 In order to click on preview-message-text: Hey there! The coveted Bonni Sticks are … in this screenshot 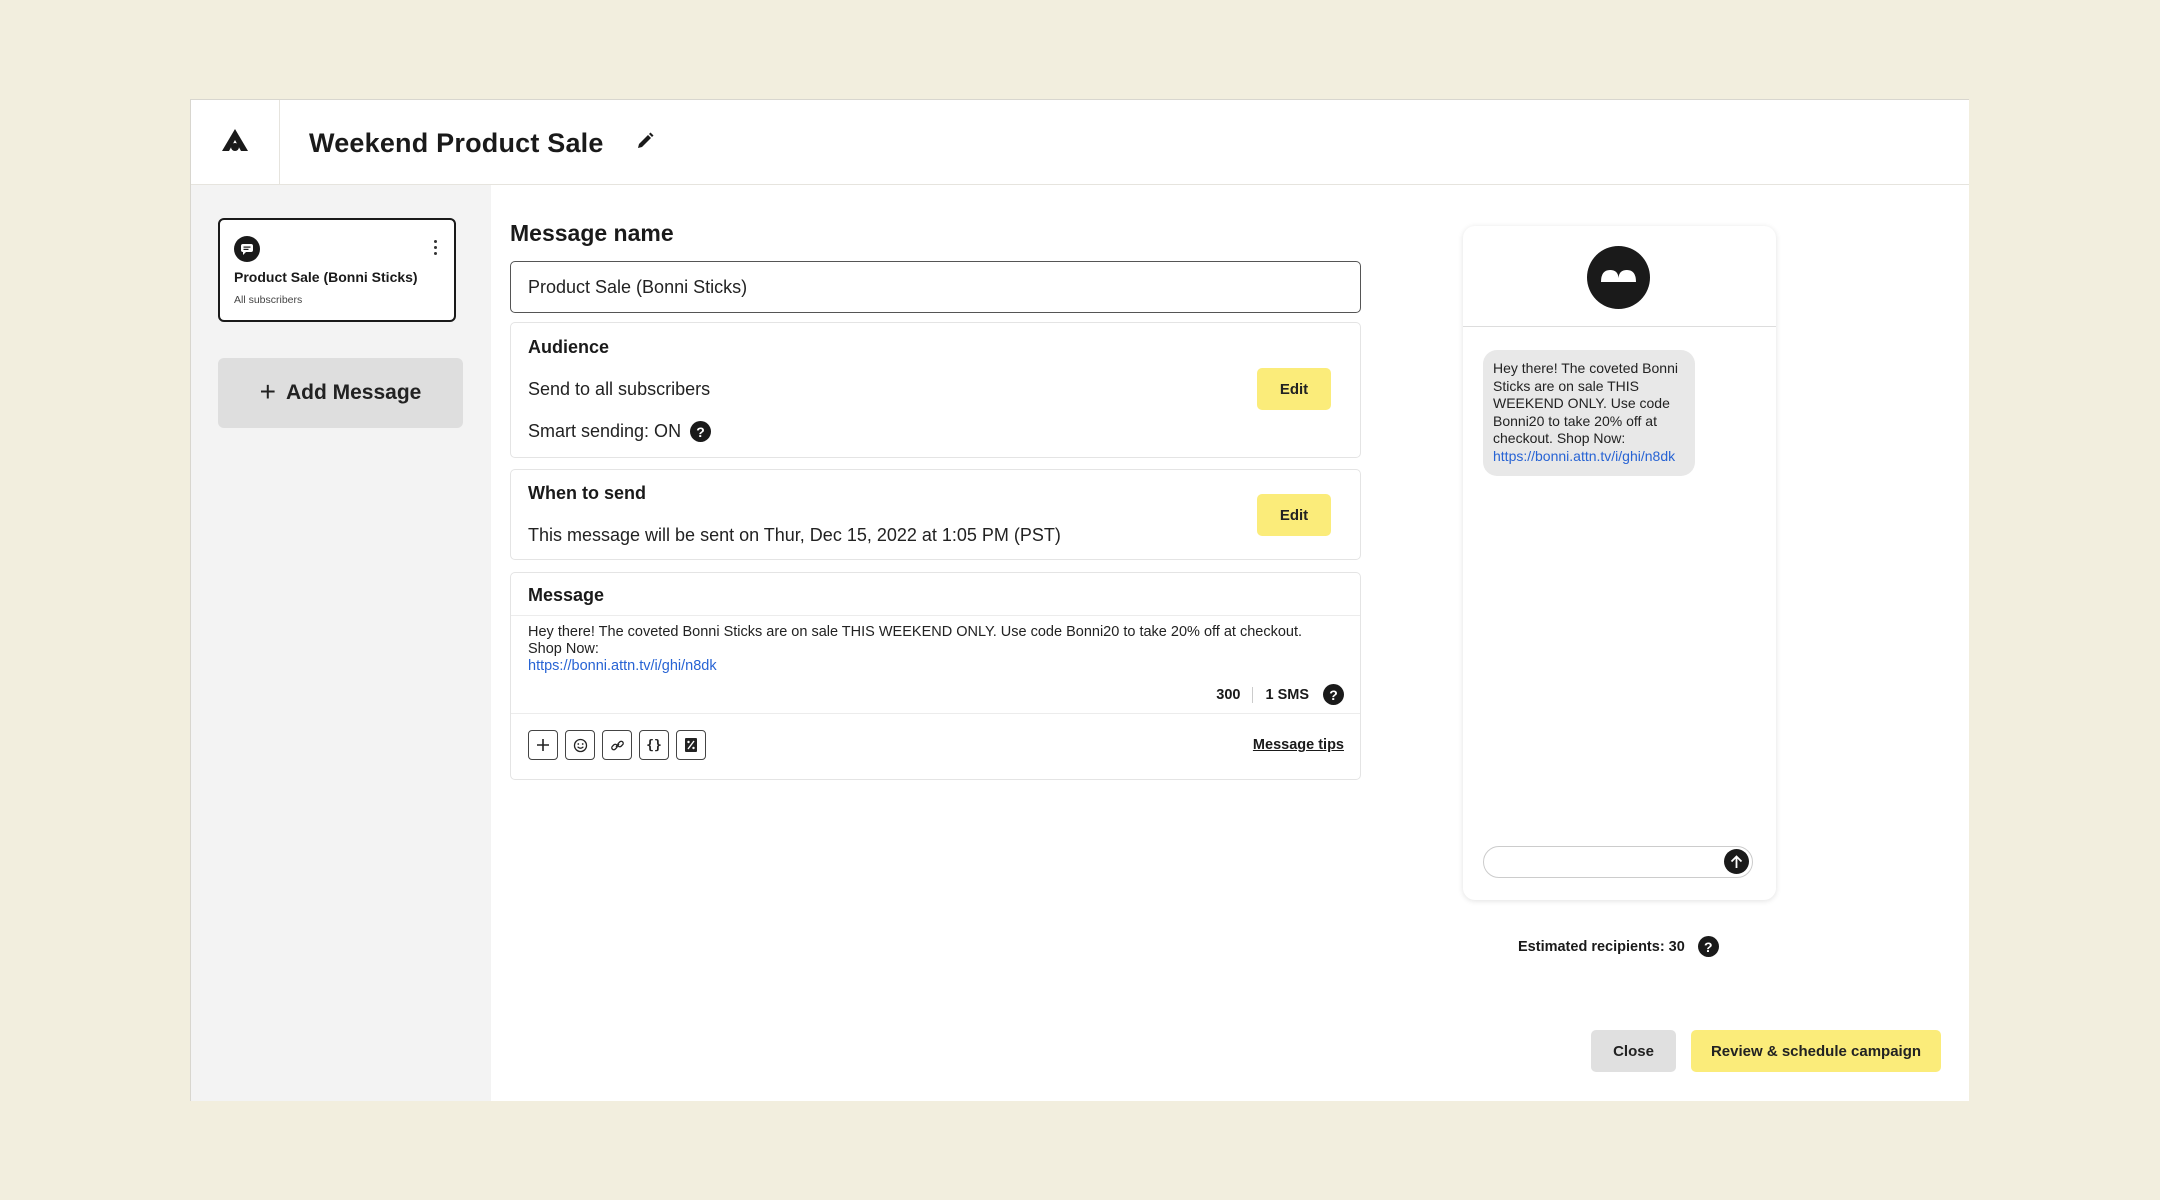, I will do `click(1585, 403)`.